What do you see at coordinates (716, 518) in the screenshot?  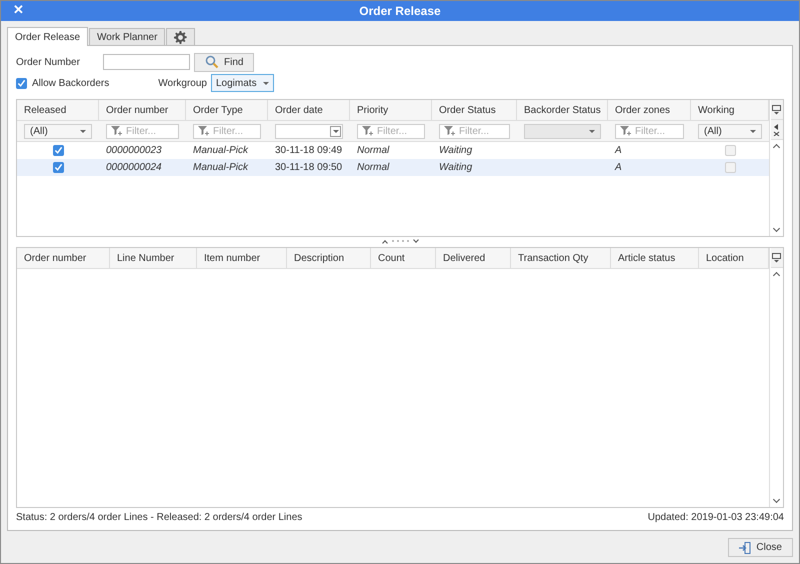 I see `updated-text: Updated: 2019-01-03 23:49:04` at bounding box center [716, 518].